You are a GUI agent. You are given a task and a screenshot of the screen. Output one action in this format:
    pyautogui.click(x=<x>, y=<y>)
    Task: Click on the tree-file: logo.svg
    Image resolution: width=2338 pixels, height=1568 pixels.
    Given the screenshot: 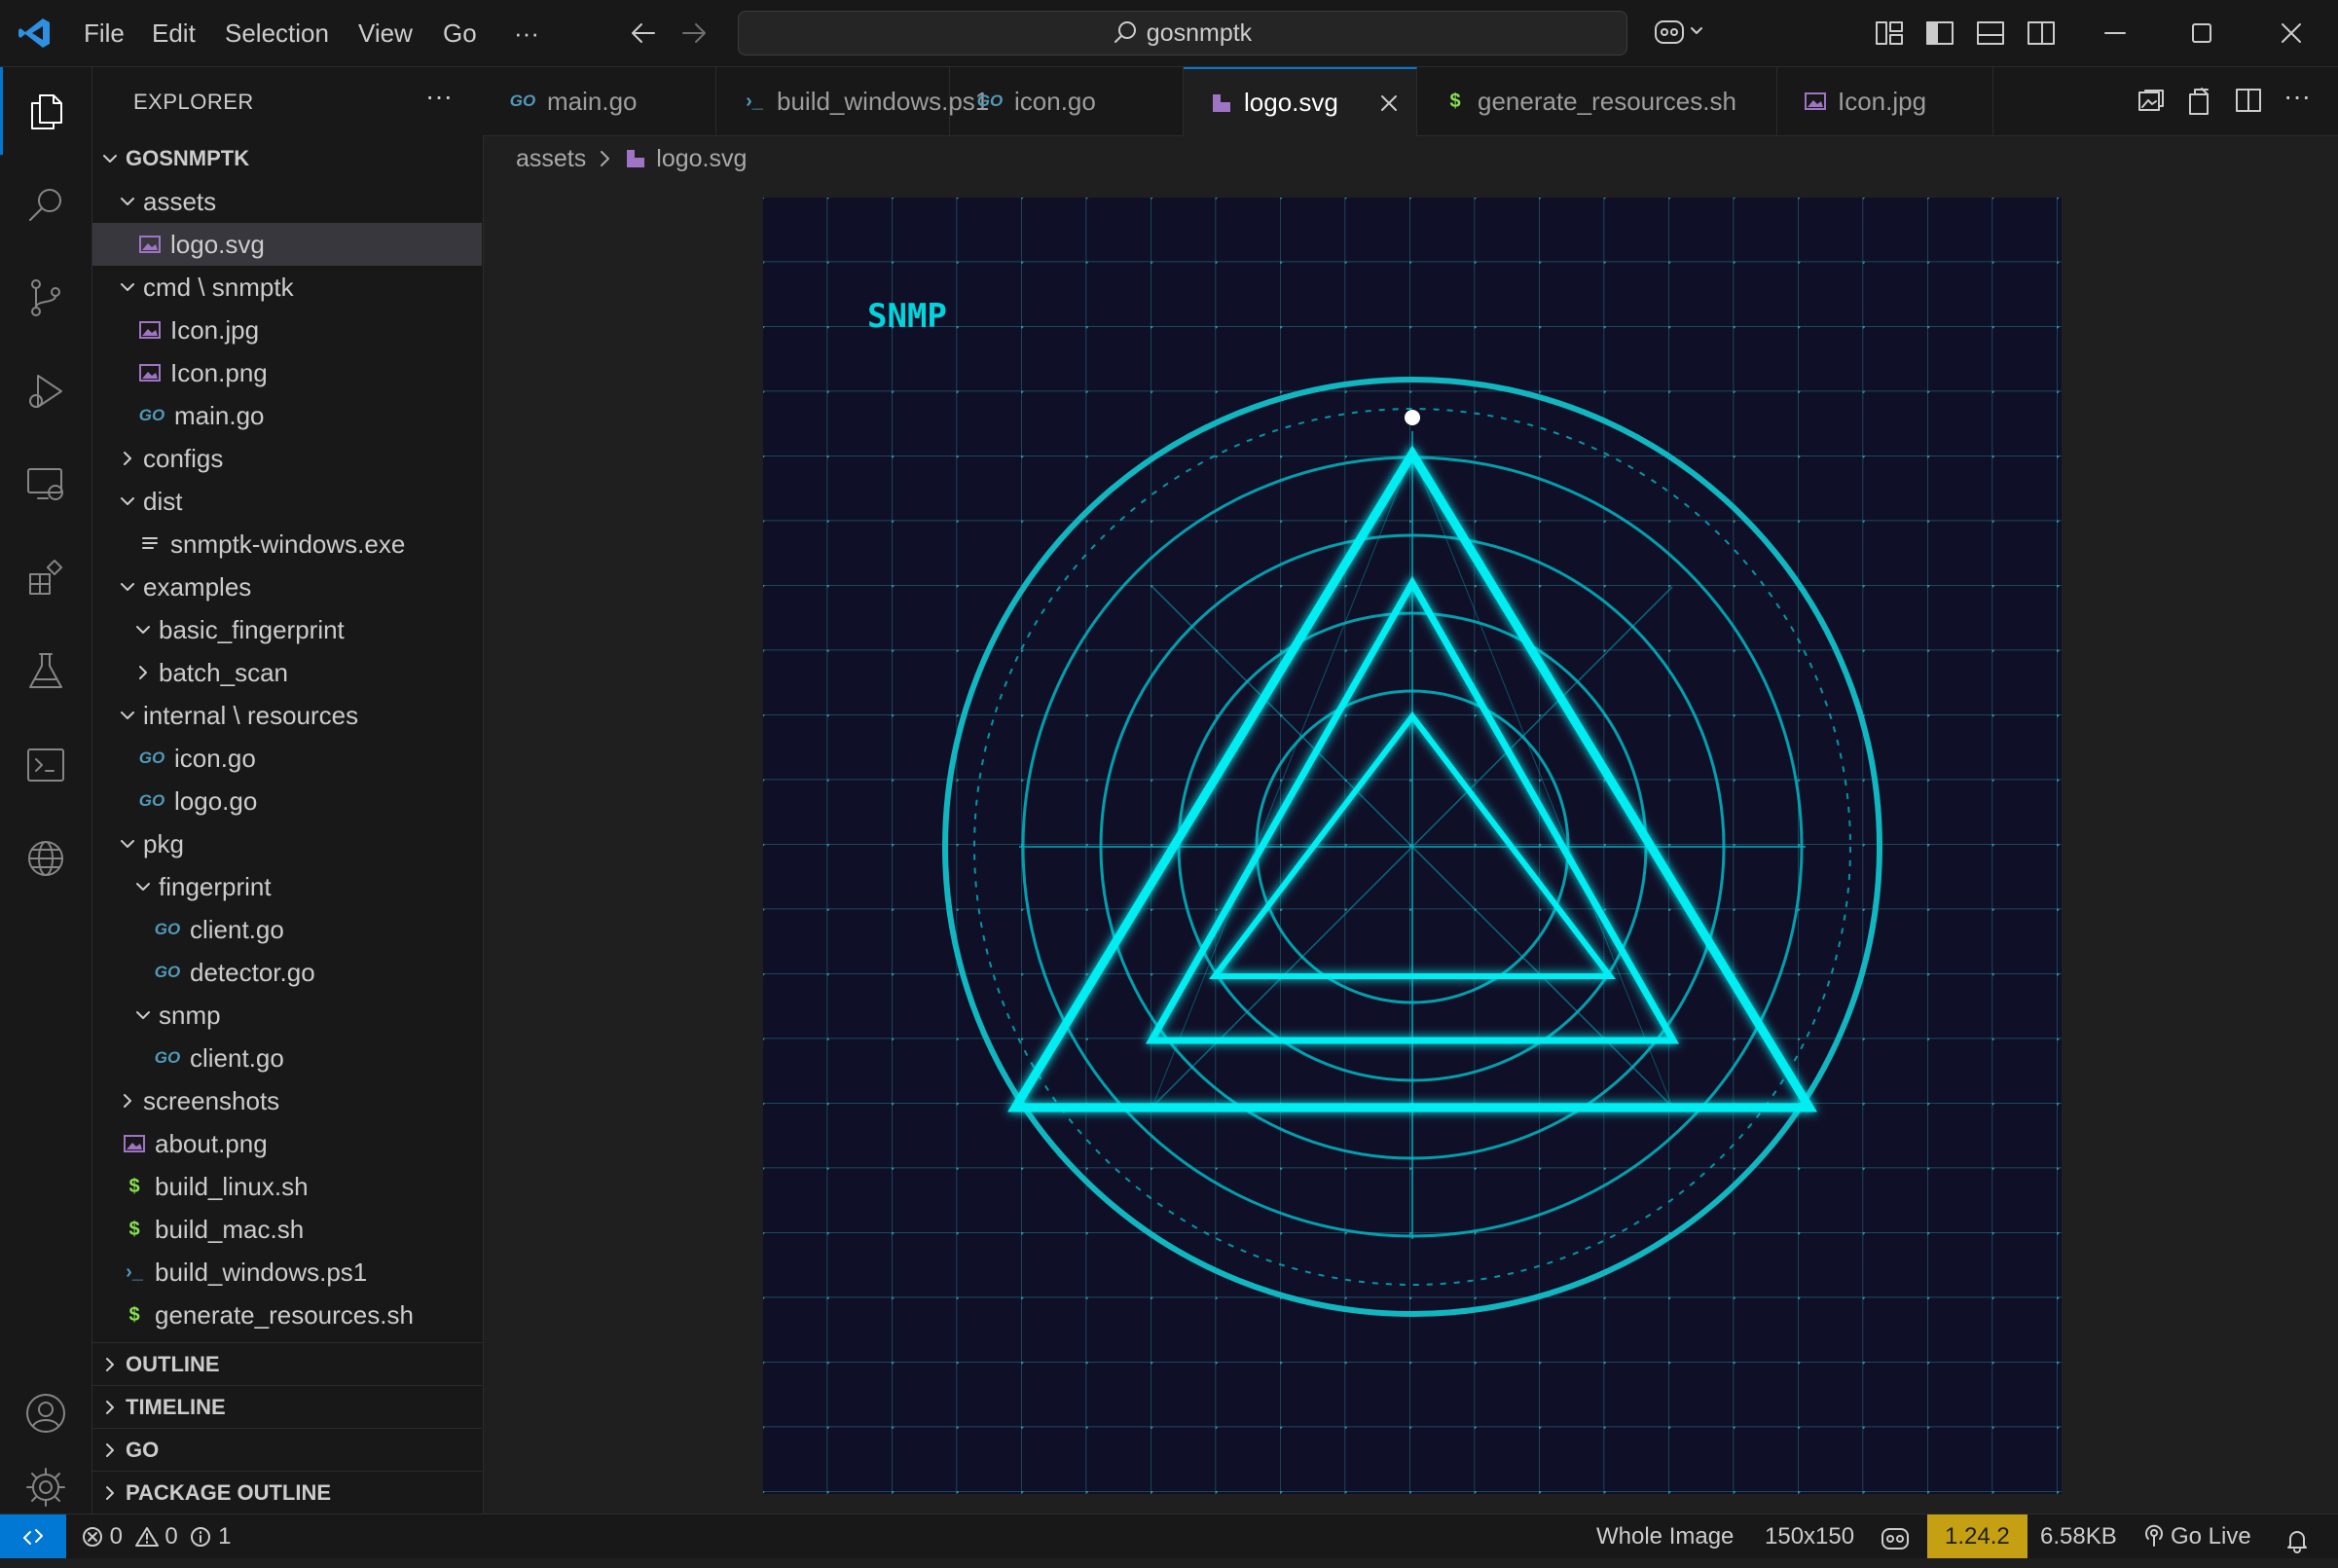 What is the action you would take?
    pyautogui.click(x=287, y=244)
    